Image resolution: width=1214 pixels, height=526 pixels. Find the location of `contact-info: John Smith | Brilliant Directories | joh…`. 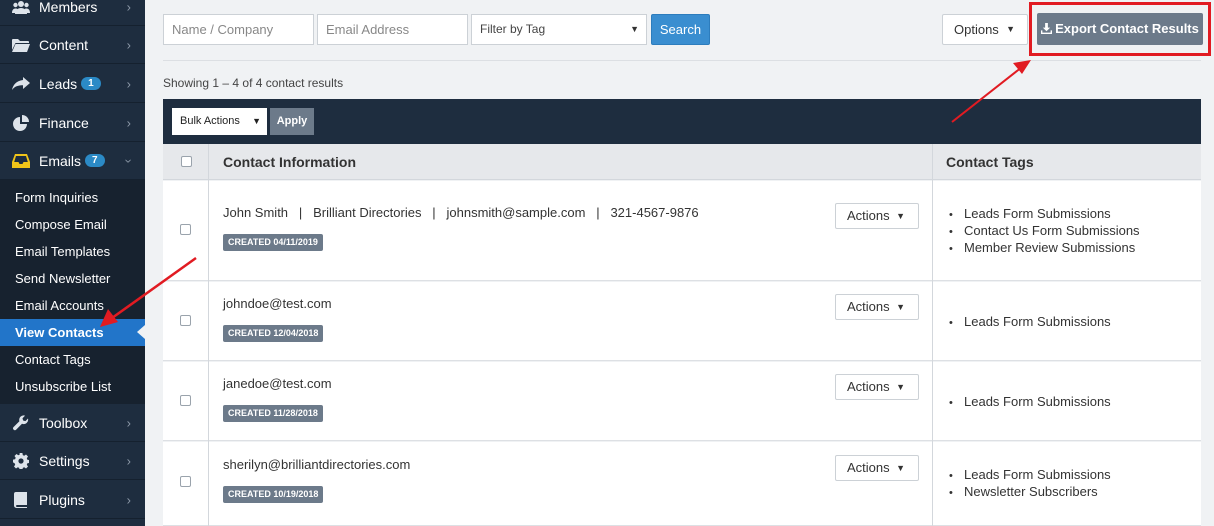

contact-info: John Smith | Brilliant Directories | joh… is located at coordinates (461, 212).